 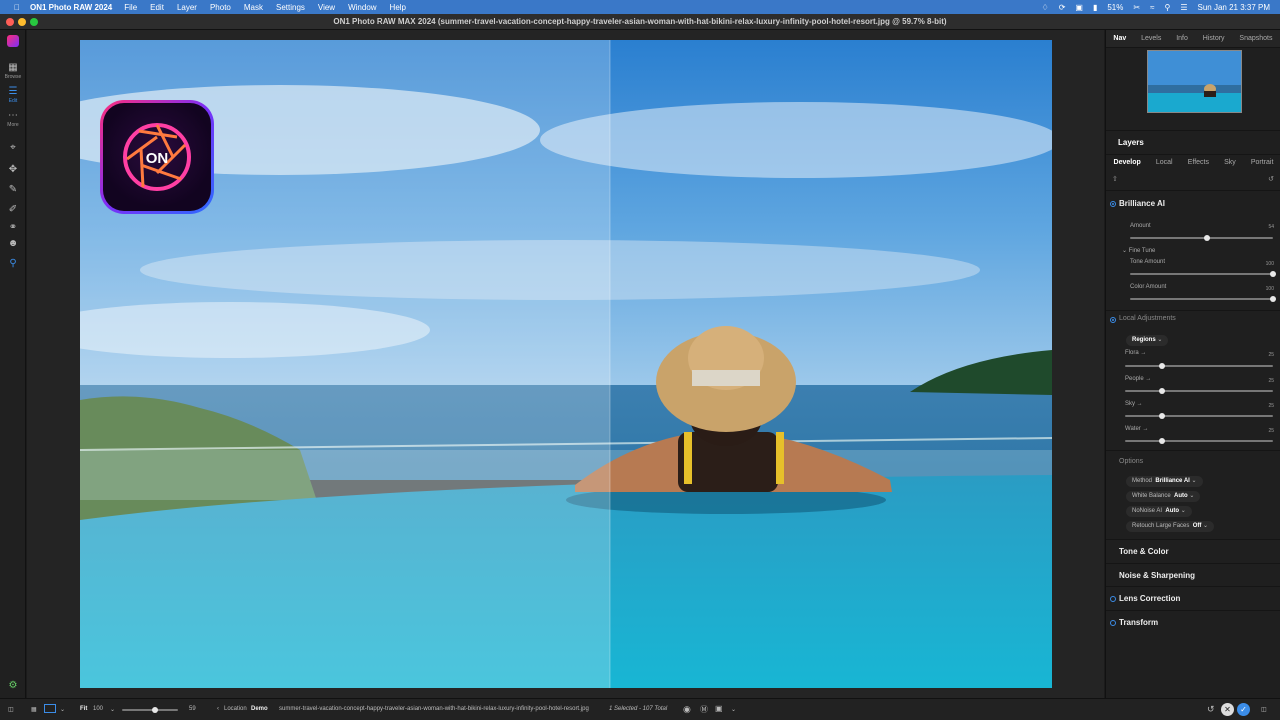 I want to click on location-back-icon: ‹, so click(x=218, y=709).